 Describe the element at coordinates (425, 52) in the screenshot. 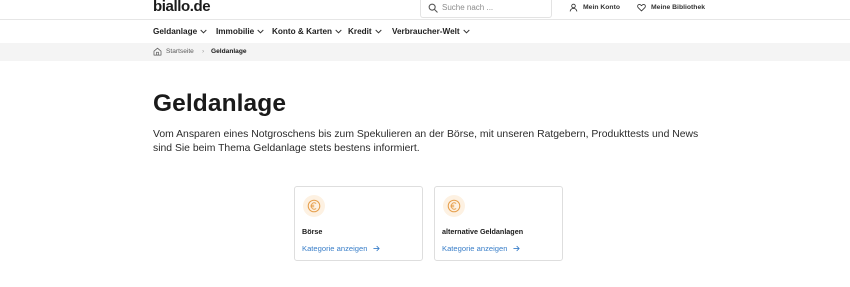

I see `breadcrumb: Startseite › Geldanlage` at that location.